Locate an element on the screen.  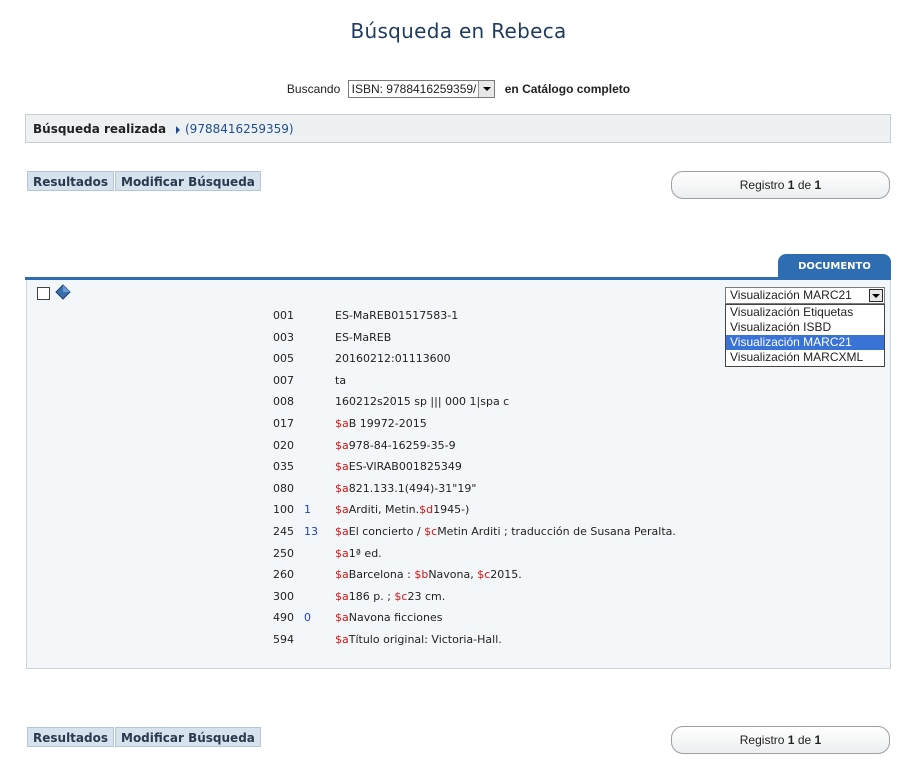
results-button: Resultados is located at coordinates (70, 181).